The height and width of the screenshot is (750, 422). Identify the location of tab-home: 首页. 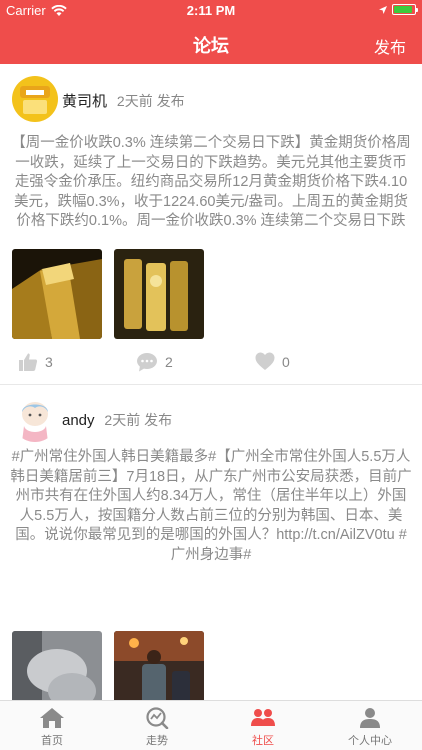
(52, 727).